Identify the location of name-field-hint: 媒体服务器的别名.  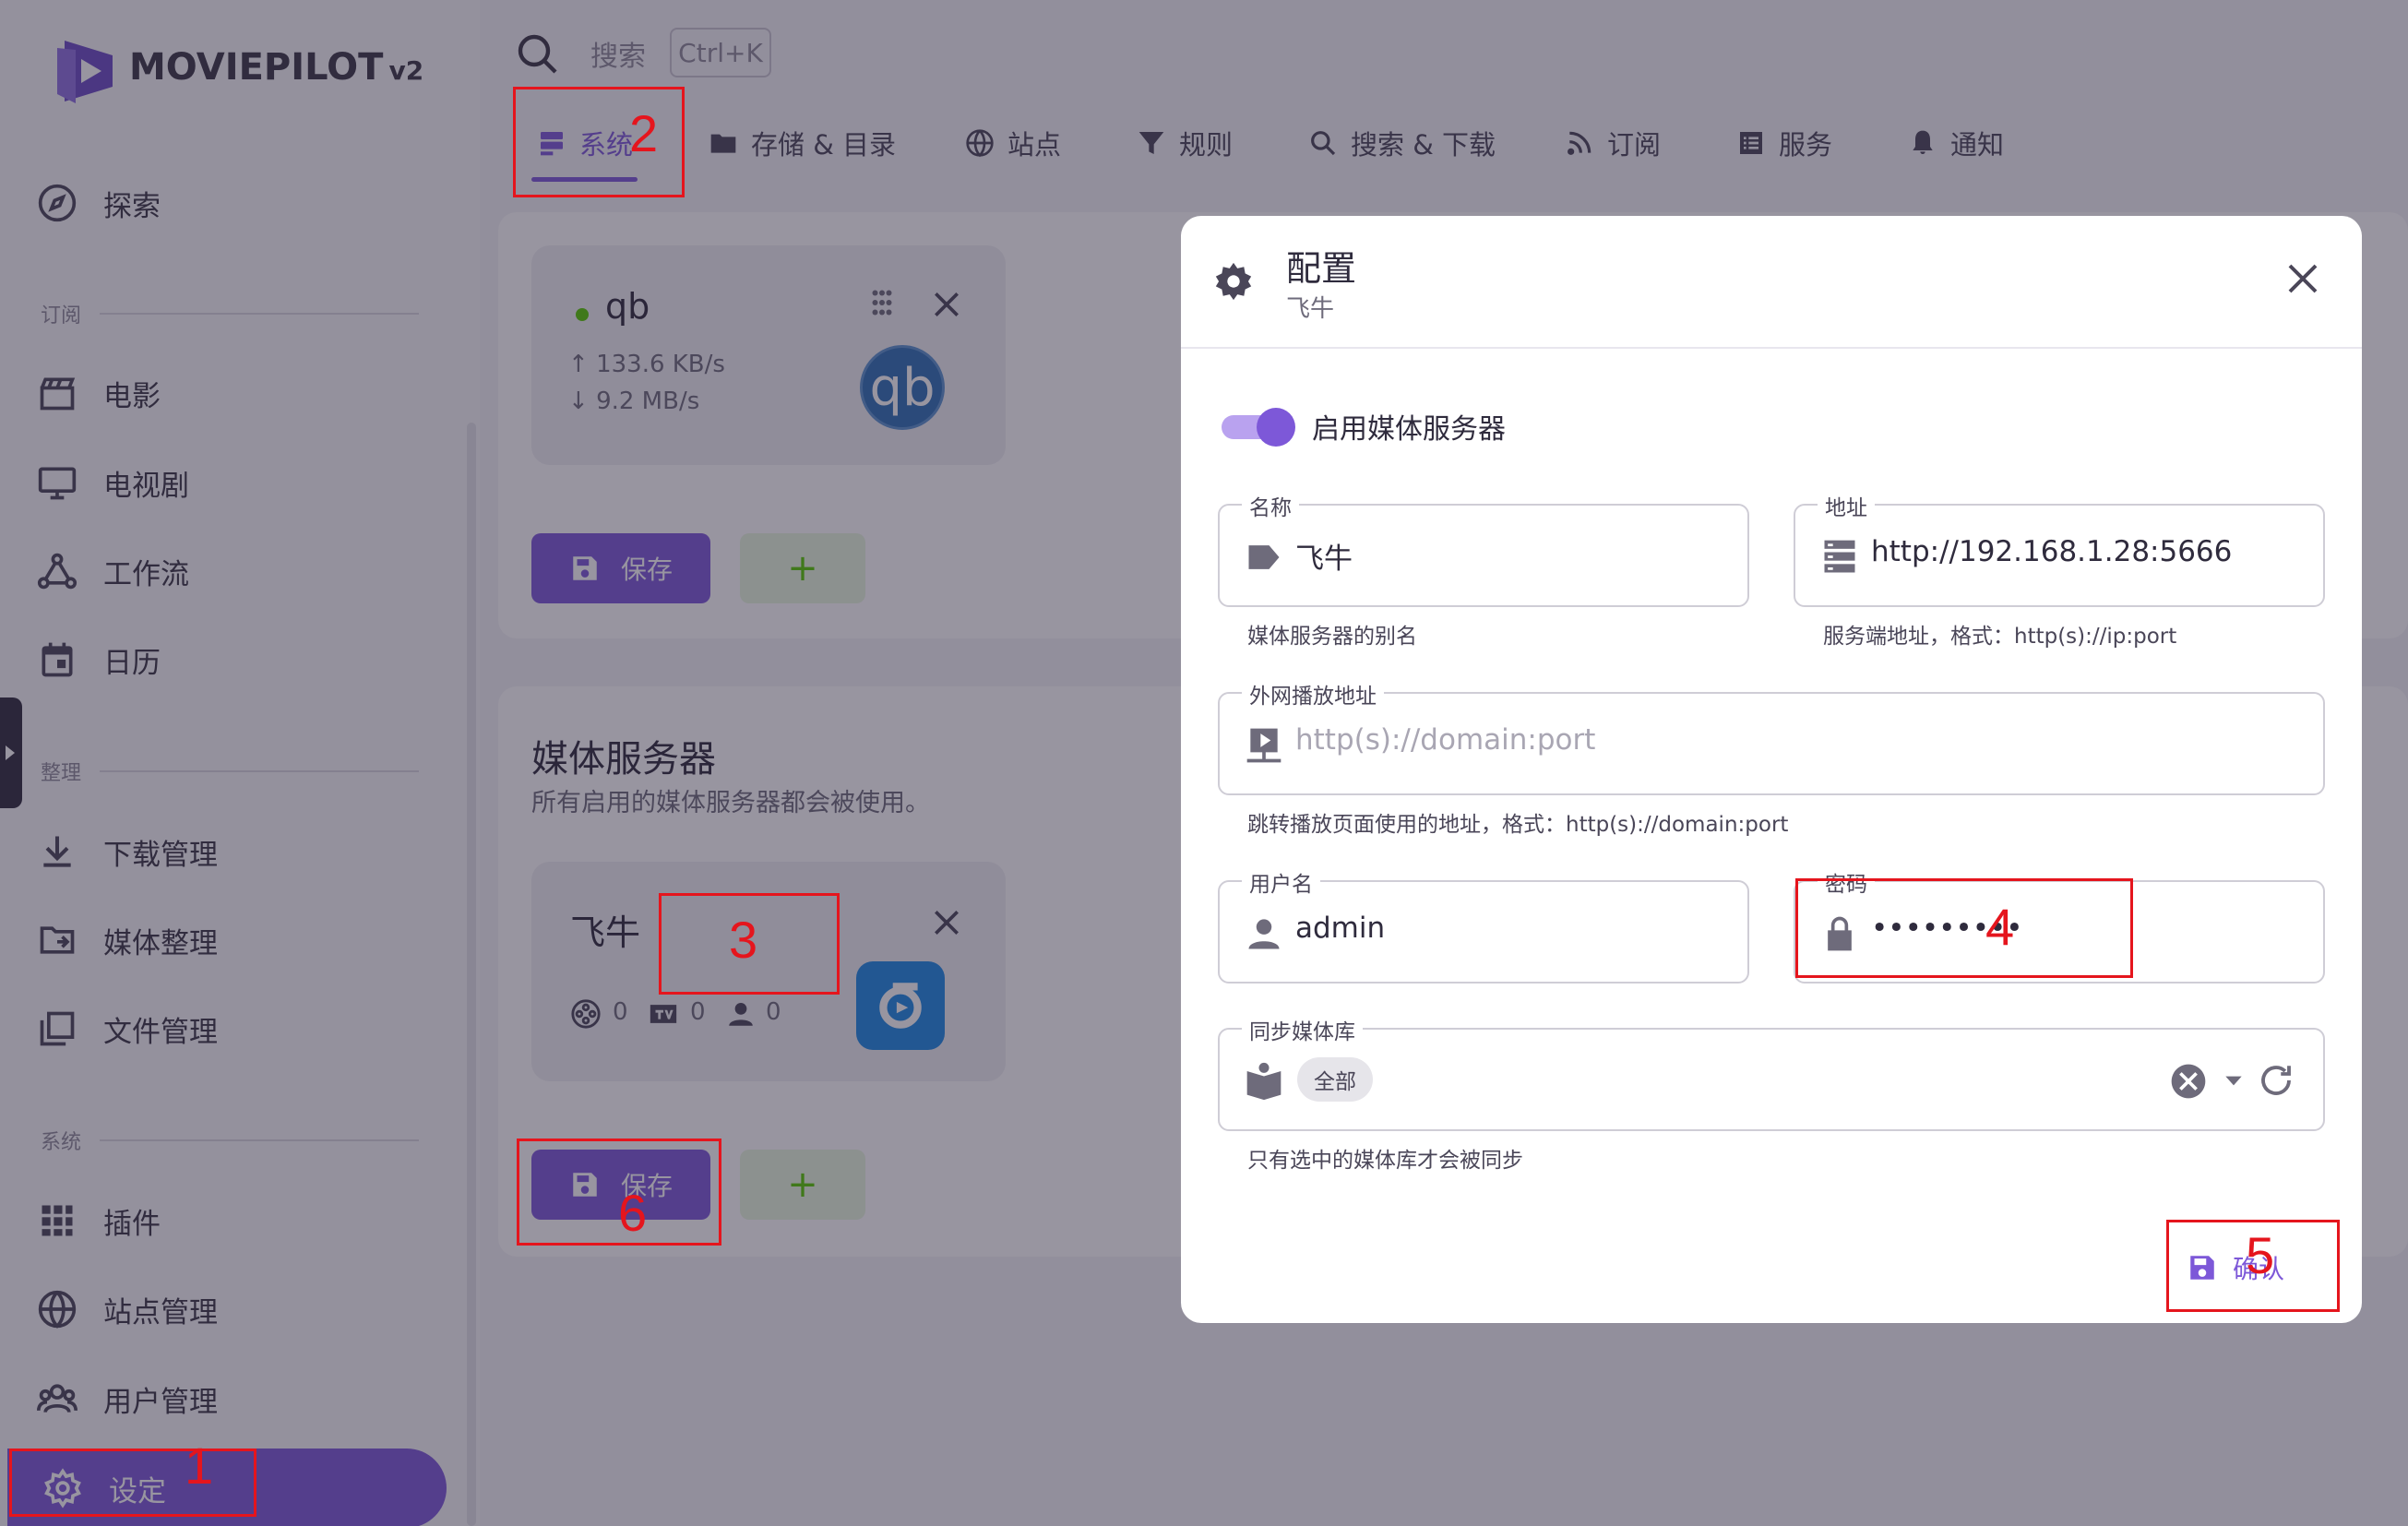
(1332, 637).